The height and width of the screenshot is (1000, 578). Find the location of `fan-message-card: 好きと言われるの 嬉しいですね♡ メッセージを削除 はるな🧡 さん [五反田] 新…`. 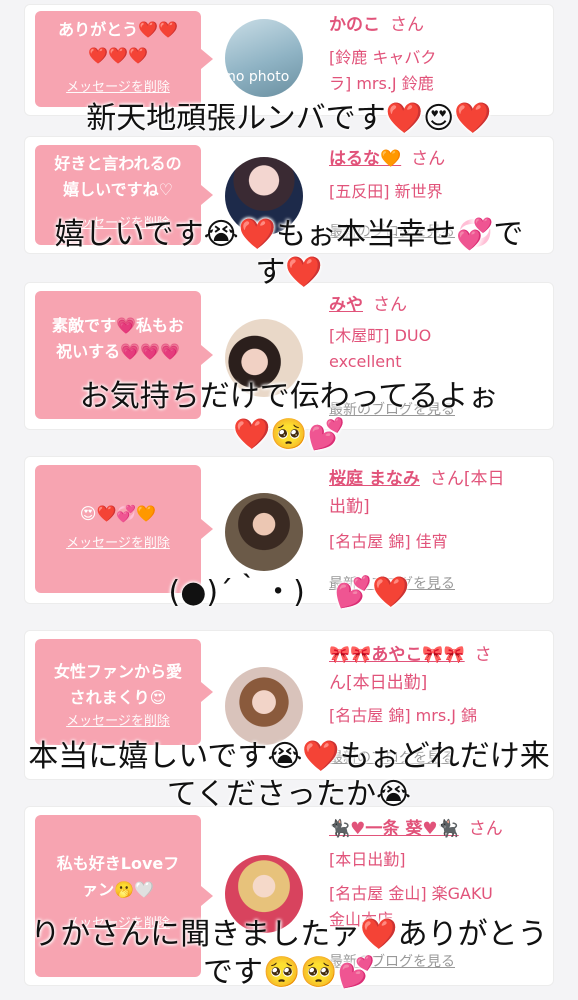

fan-message-card: 好きと言われるの 嬉しいですね♡ メッセージを削除 はるな🧡 さん [五反田] 新… is located at coordinates (289, 195).